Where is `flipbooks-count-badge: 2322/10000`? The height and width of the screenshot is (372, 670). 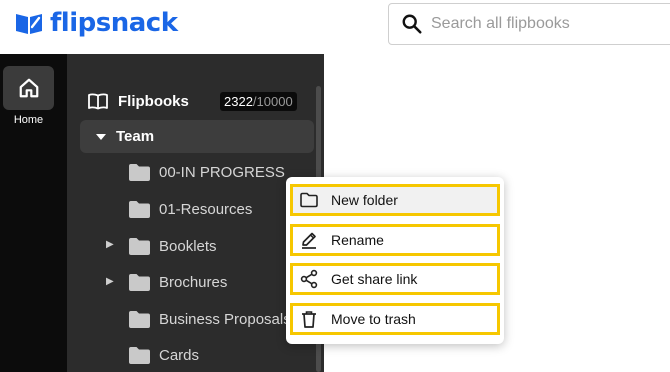
flipbooks-count-badge: 2322/10000 is located at coordinates (258, 101).